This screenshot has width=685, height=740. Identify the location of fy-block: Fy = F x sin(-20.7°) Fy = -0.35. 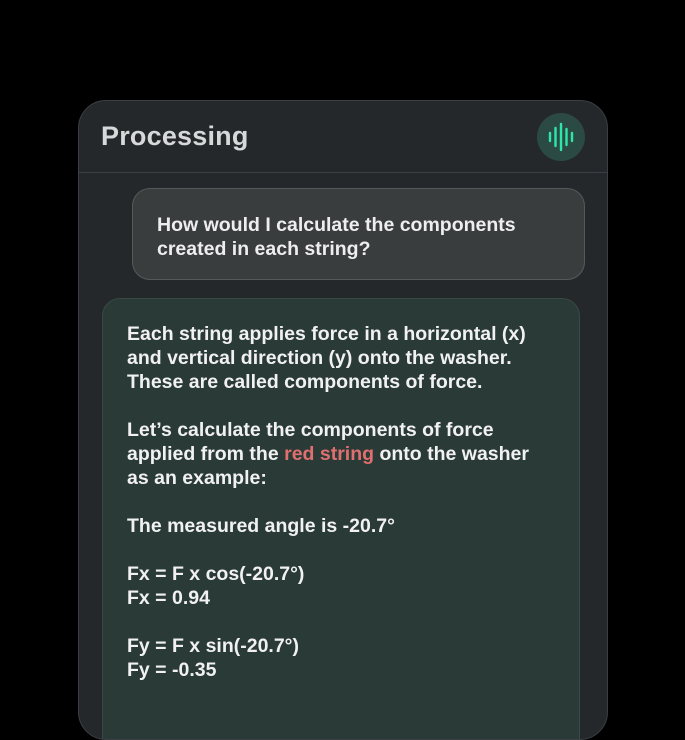
(341, 658).